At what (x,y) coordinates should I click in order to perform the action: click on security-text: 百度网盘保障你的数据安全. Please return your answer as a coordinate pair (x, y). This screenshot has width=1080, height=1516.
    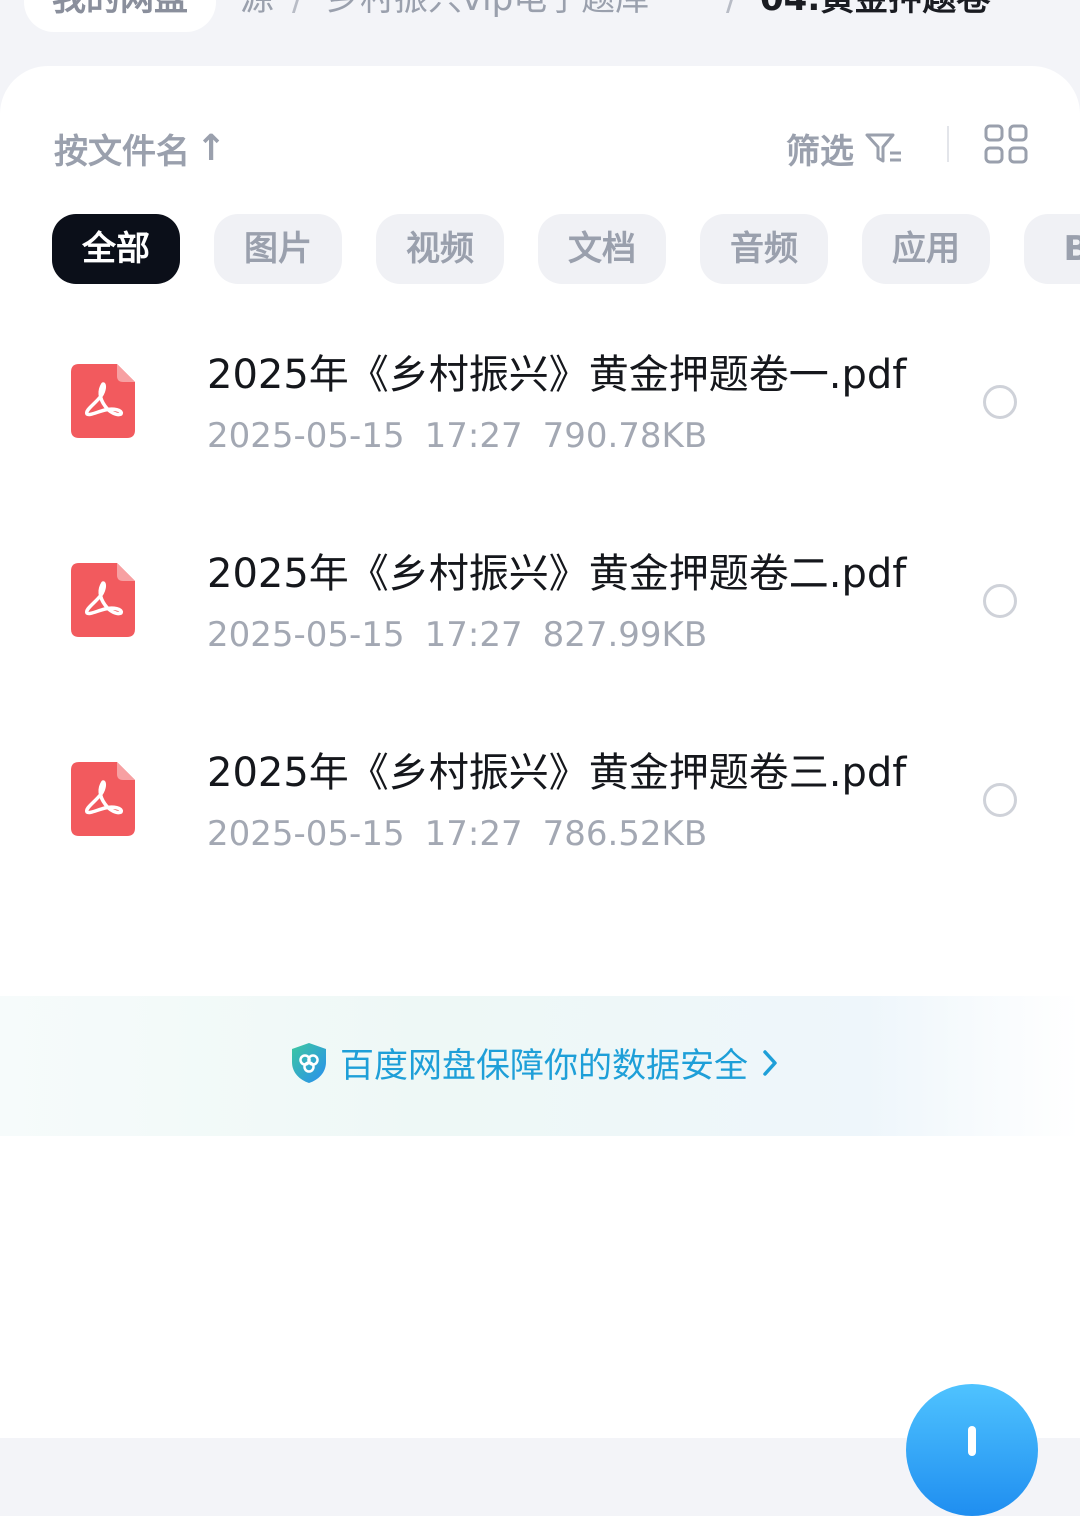
    Looking at the image, I should click on (544, 1066).